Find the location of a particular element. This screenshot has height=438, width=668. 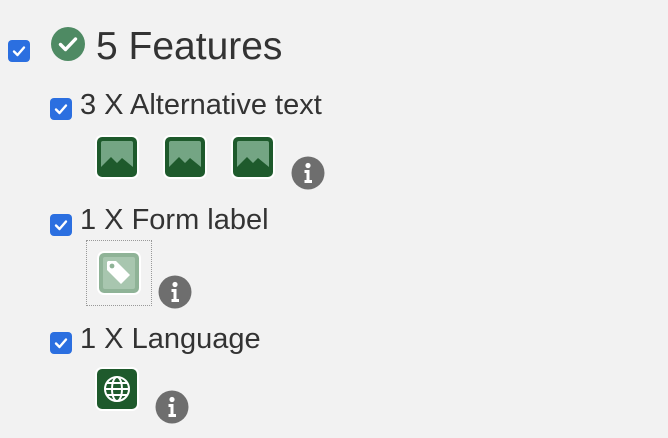

language-checkbox is located at coordinates (61, 343).